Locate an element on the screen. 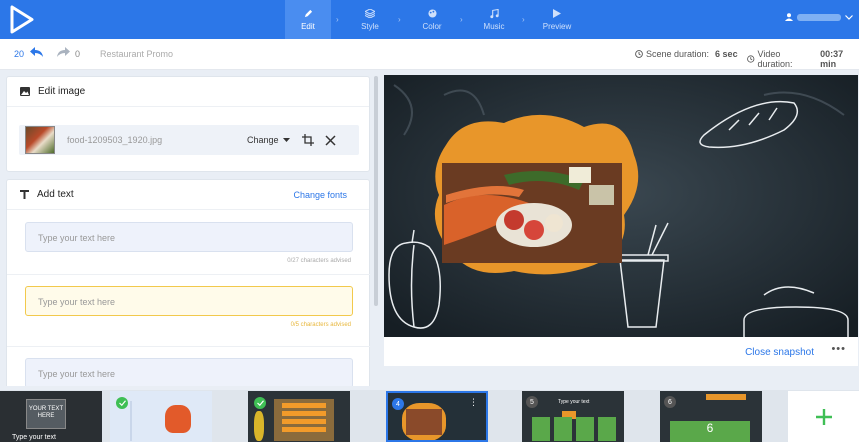 Image resolution: width=859 pixels, height=442 pixels. close-snapshot-button: Close snapshot is located at coordinates (779, 352).